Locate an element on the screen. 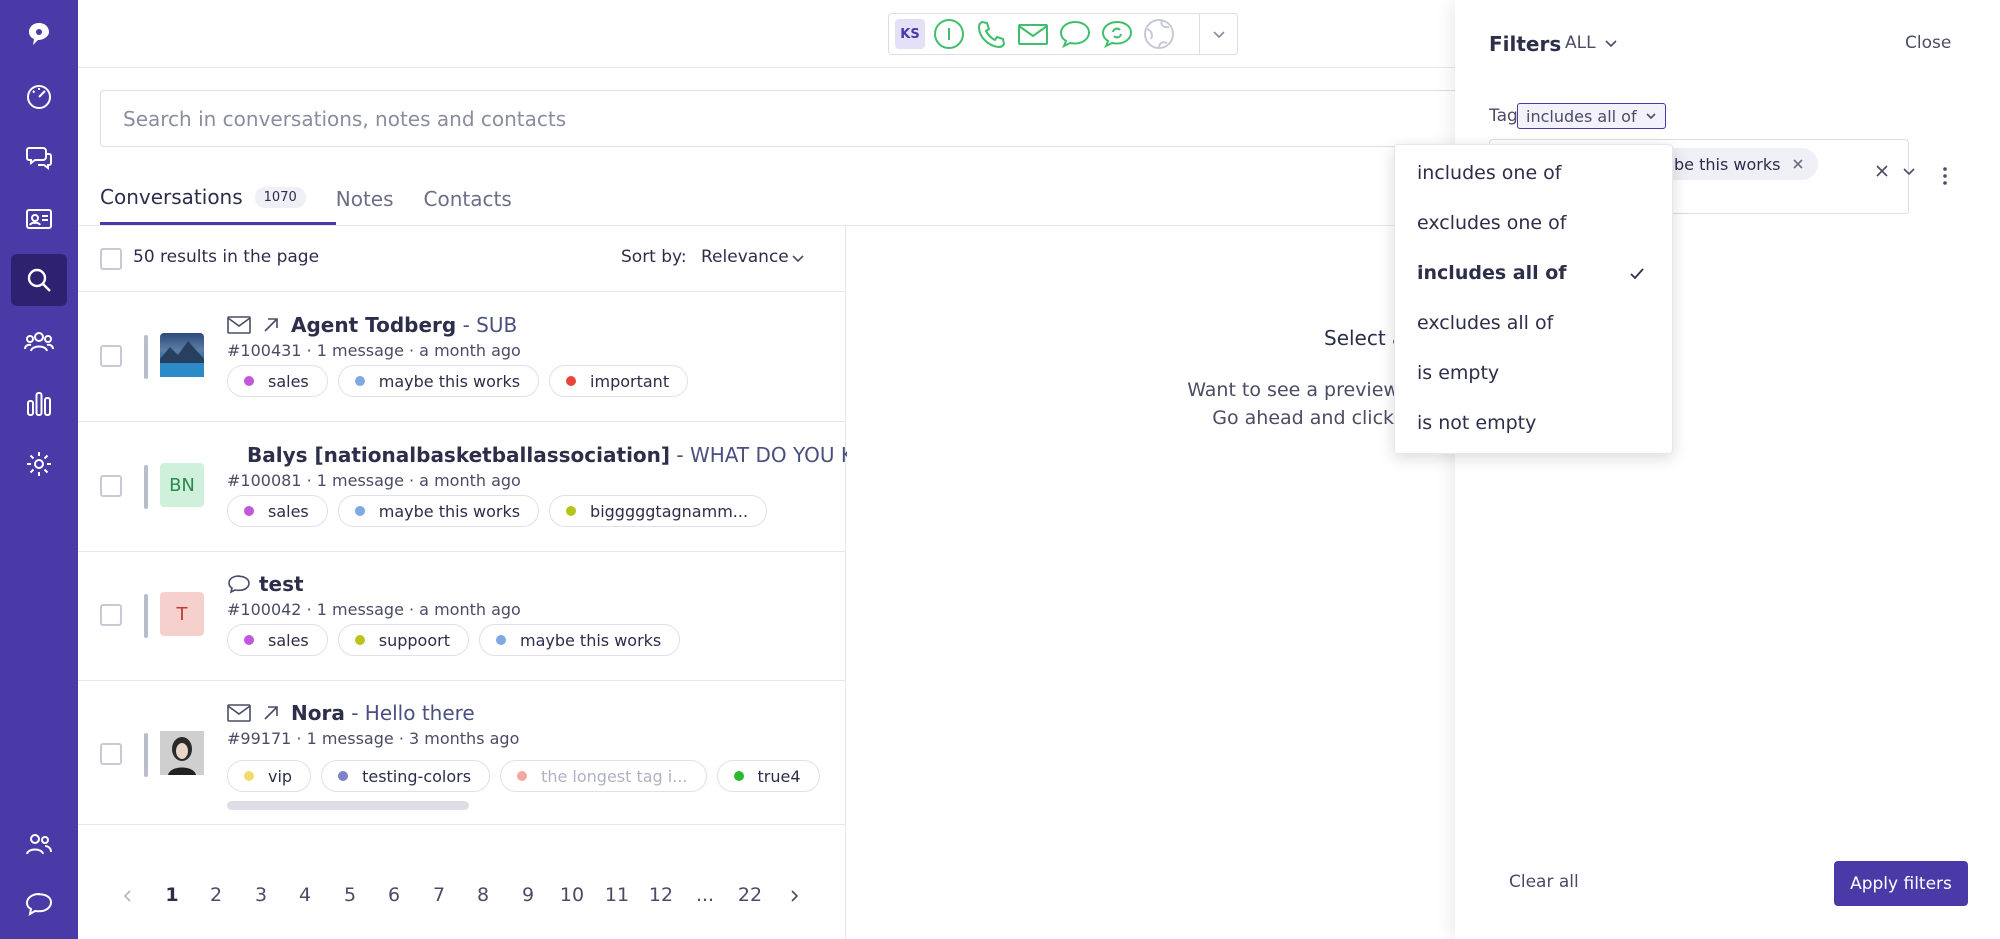 This screenshot has width=2000, height=939. page-button: 4 is located at coordinates (305, 895).